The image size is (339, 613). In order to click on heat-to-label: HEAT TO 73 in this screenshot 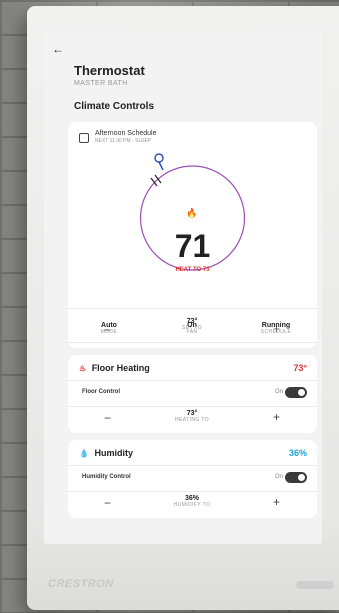, I will do `click(192, 270)`.